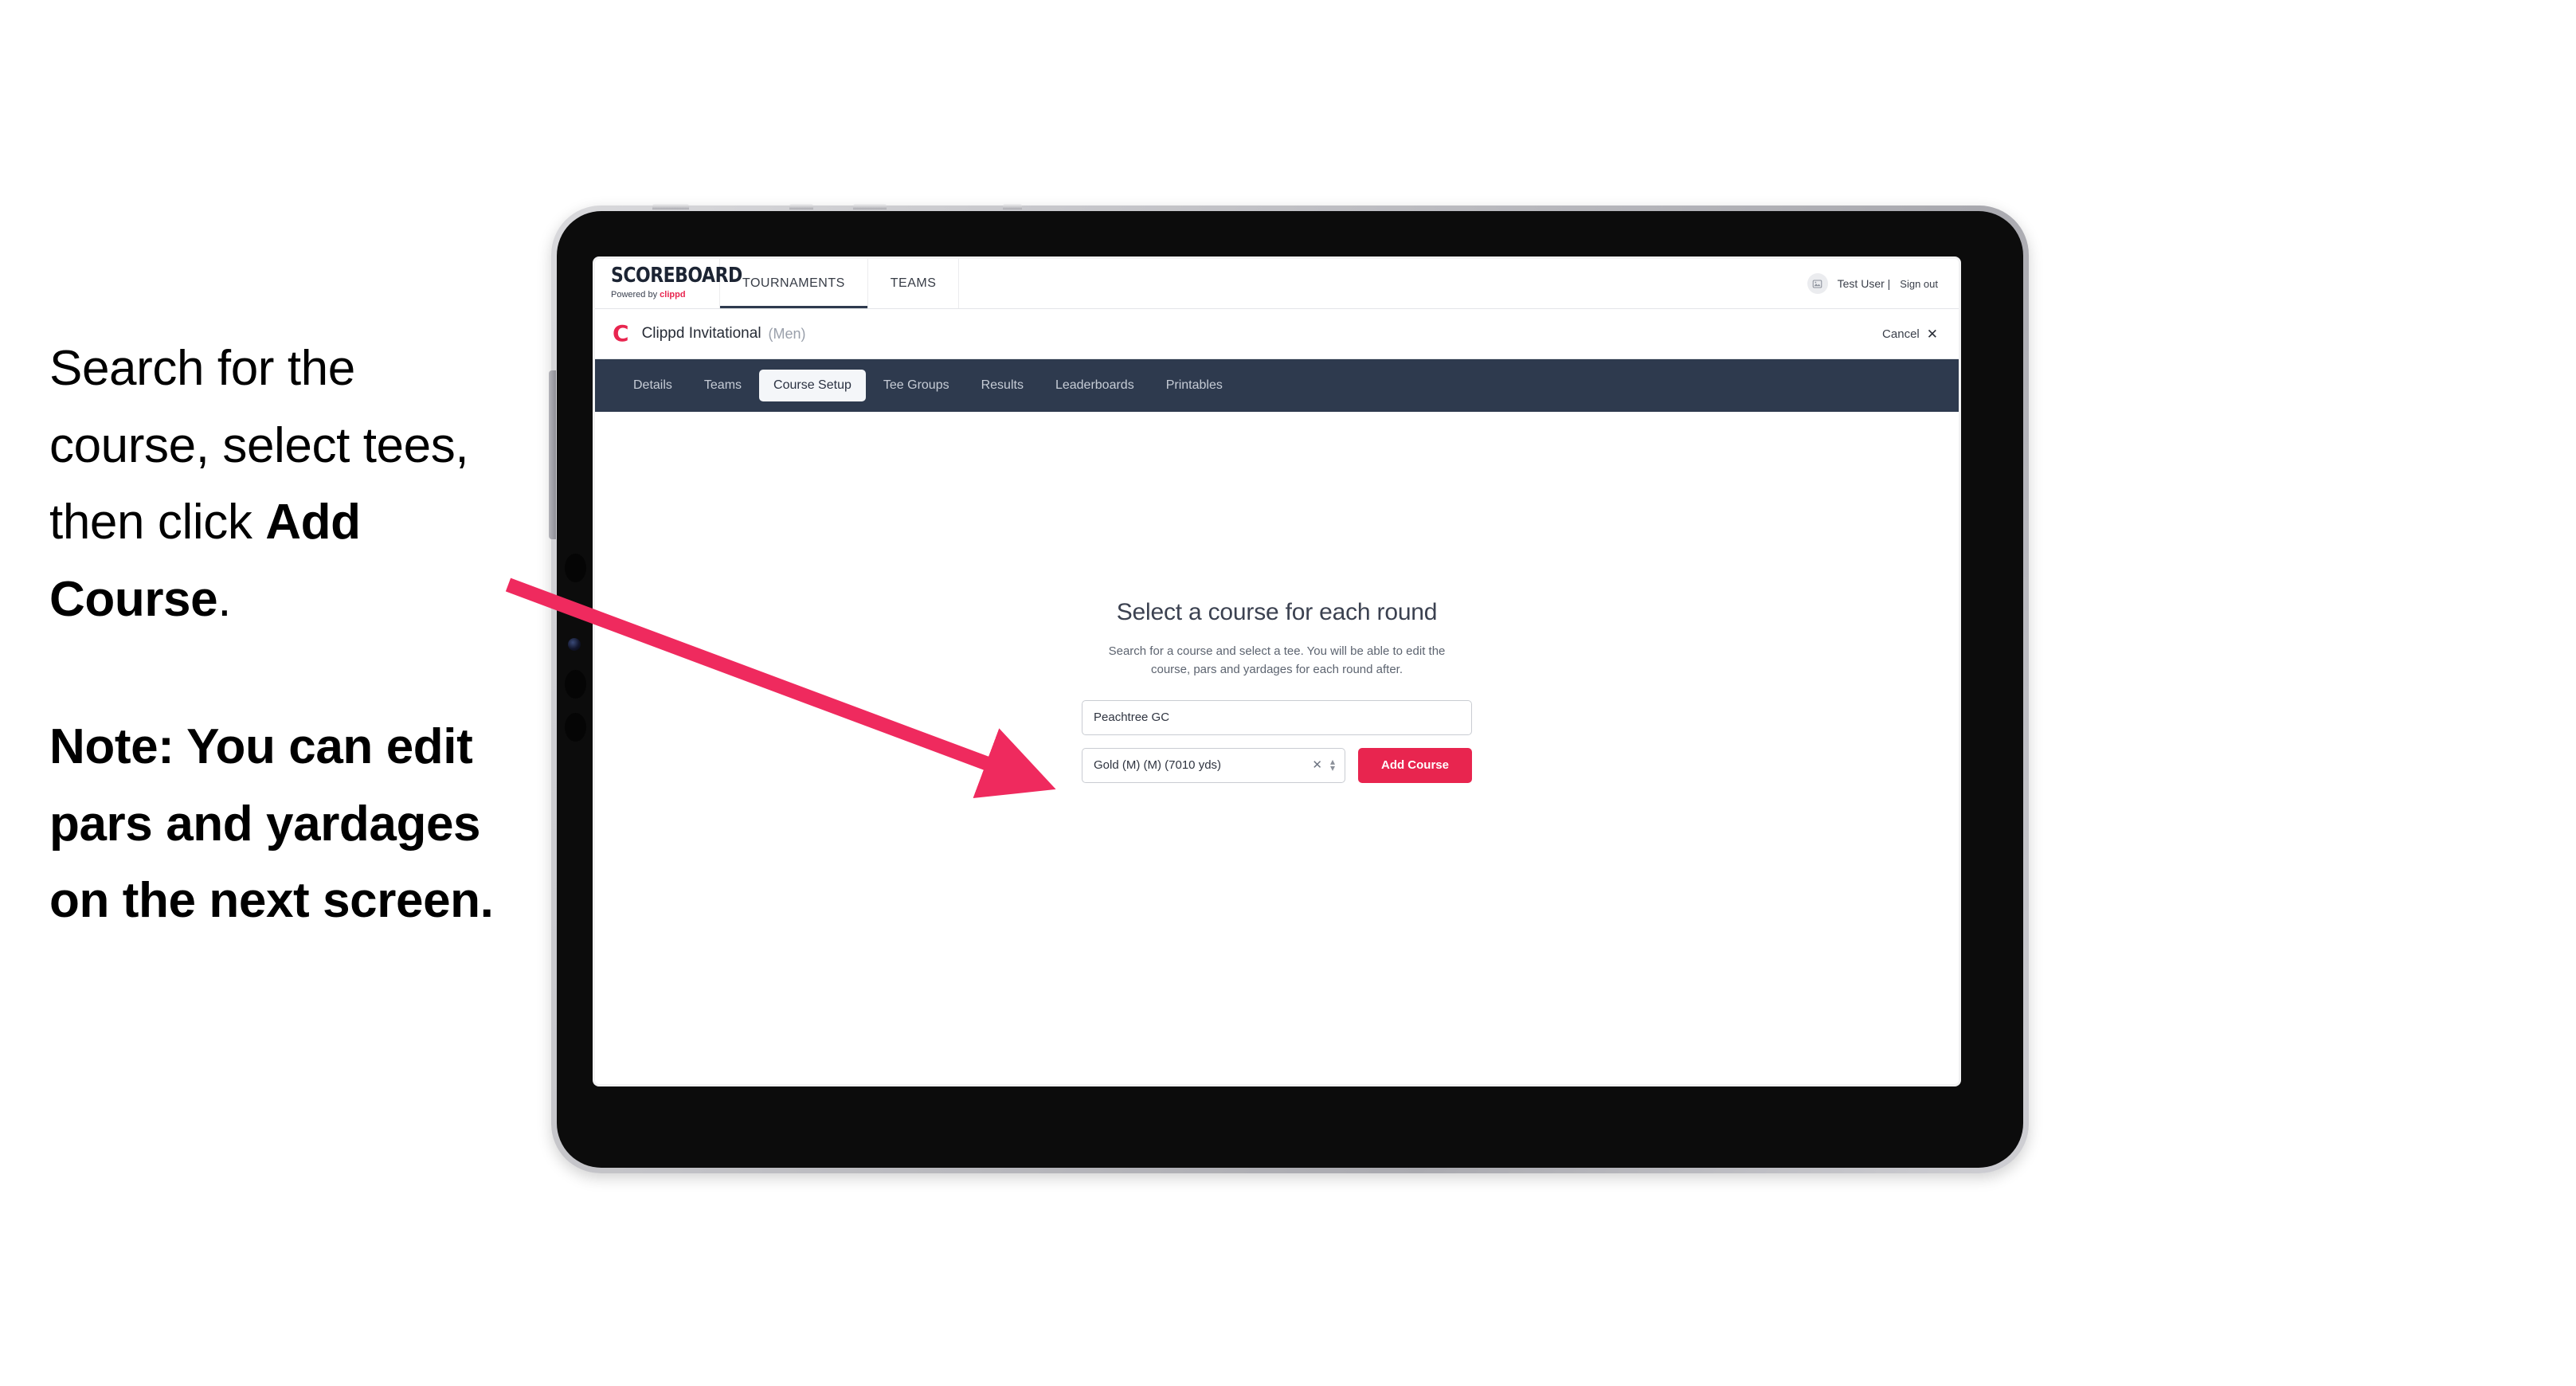  I want to click on chevron-up-down-icon: ▴ ▾, so click(1332, 765).